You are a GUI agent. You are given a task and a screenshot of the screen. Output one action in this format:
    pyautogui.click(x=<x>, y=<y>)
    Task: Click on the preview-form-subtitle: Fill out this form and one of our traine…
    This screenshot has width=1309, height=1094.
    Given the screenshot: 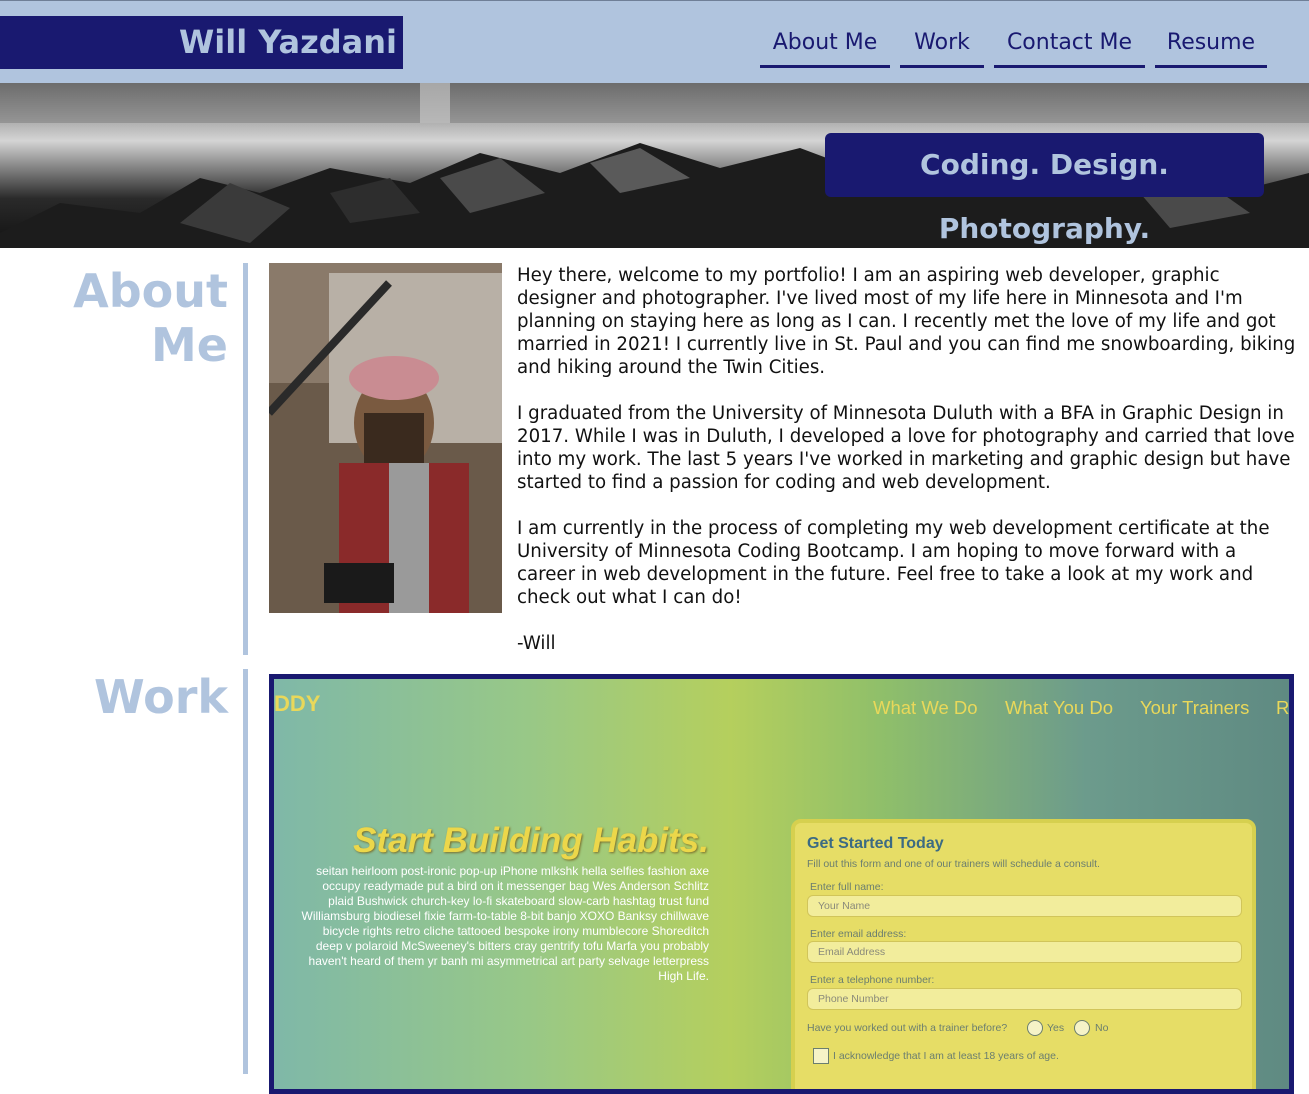 What is the action you would take?
    pyautogui.click(x=953, y=864)
    